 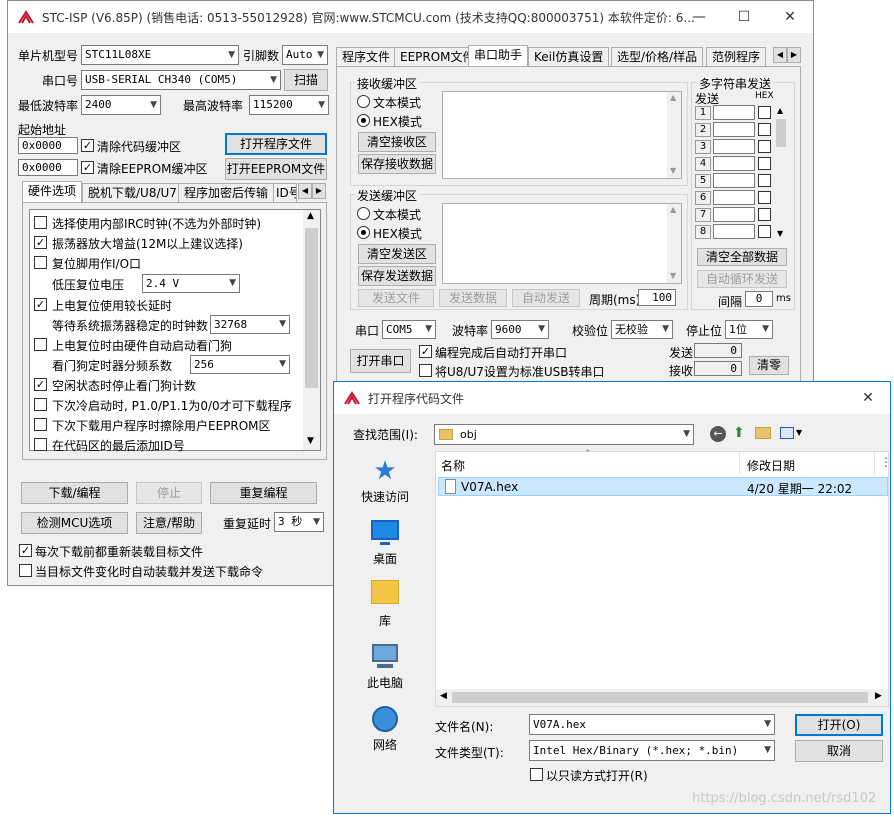 I want to click on auto-loop-button: 自动循环发送, so click(x=742, y=279).